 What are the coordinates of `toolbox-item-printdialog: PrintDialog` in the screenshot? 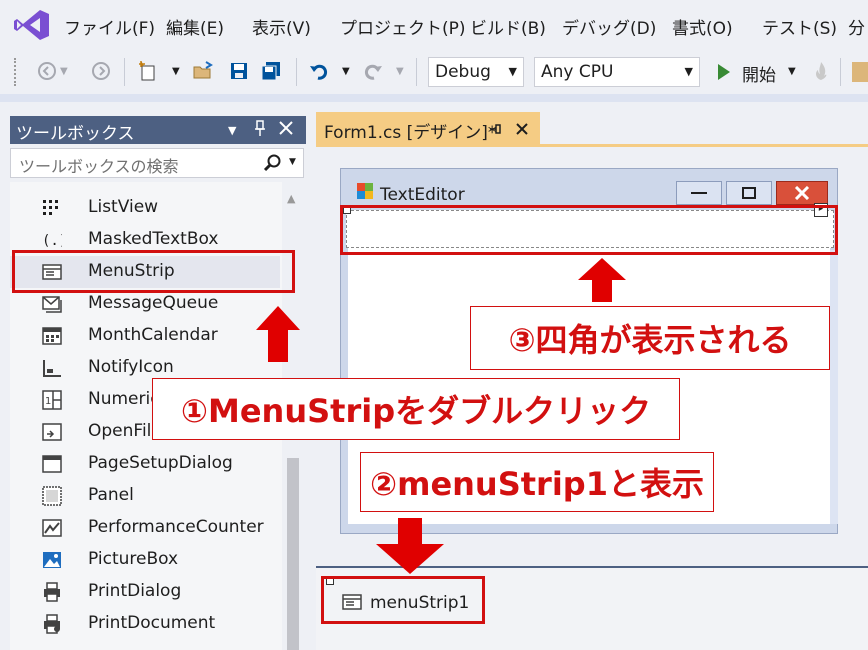 It's located at (145, 592).